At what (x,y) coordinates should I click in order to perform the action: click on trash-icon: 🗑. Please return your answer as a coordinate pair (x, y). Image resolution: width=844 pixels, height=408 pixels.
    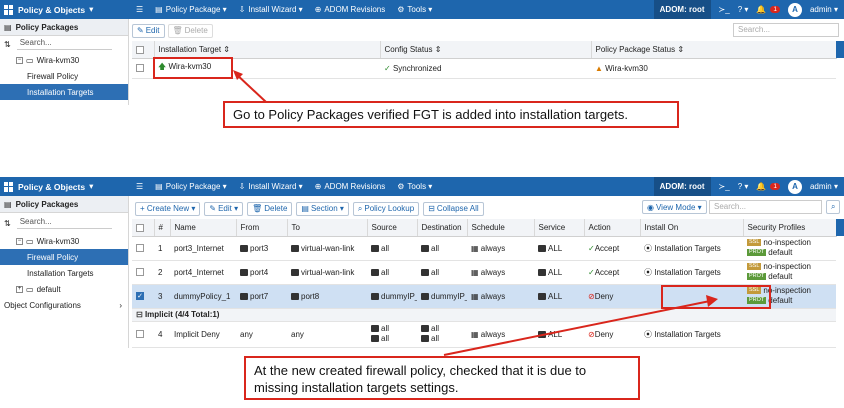
    Looking at the image, I should click on (257, 208).